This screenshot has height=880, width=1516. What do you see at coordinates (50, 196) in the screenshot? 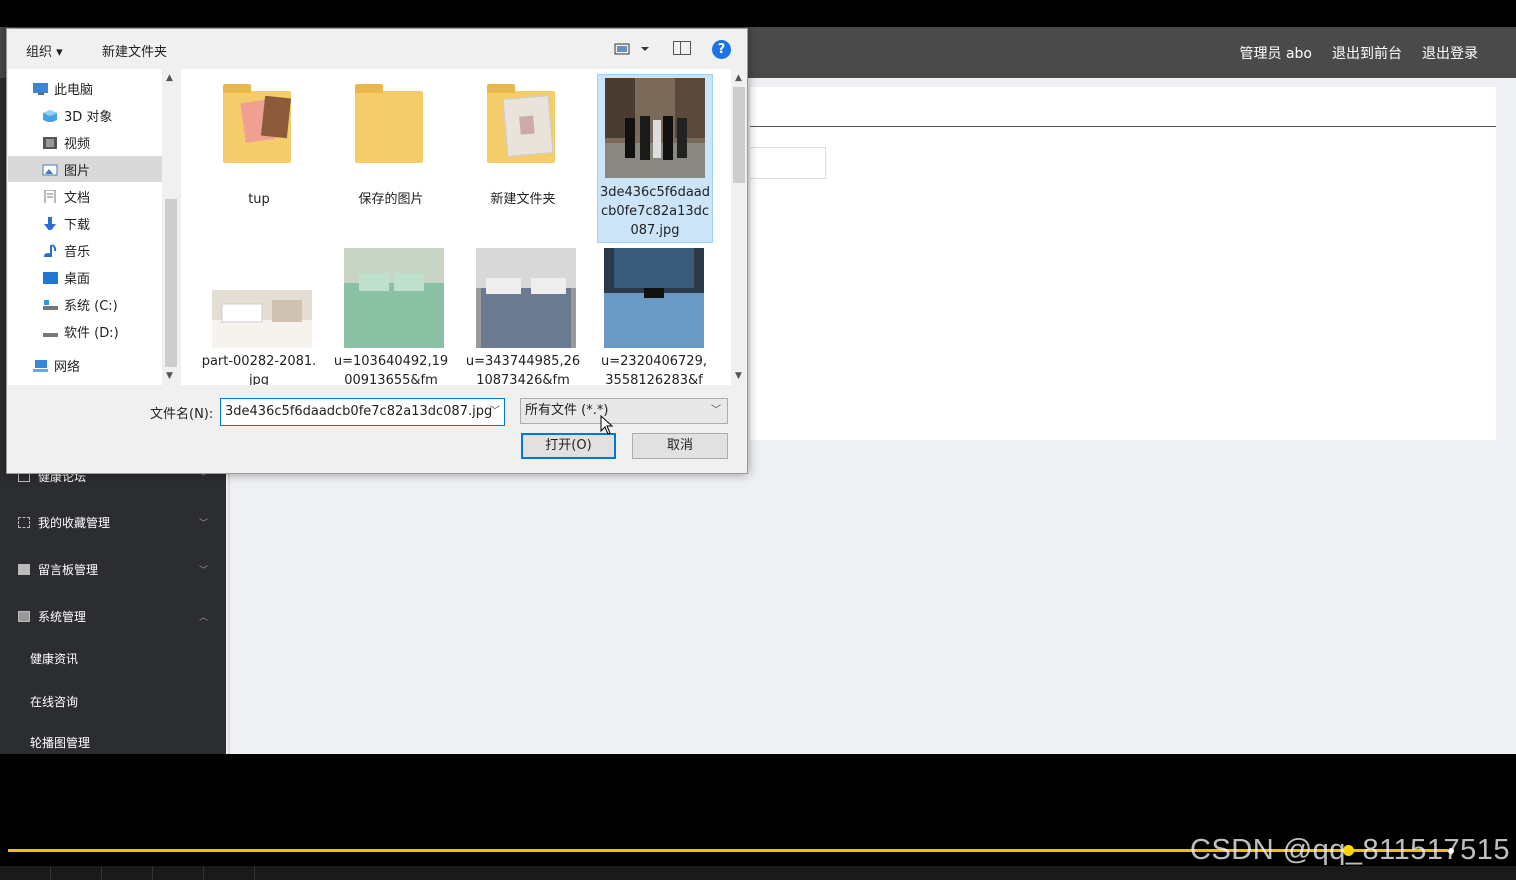
I see `document-icon` at bounding box center [50, 196].